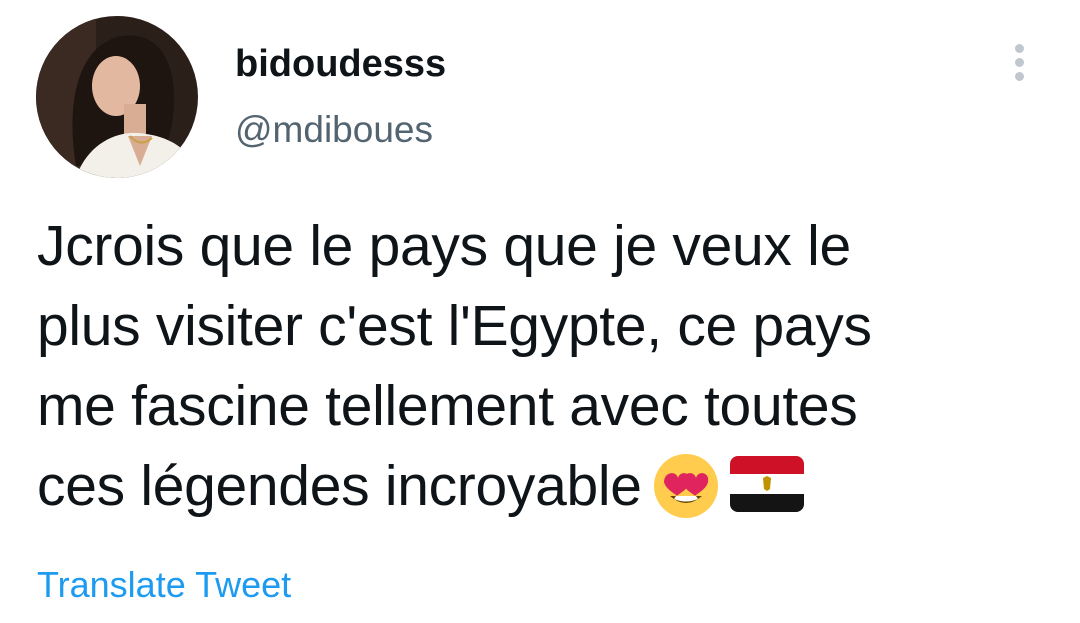 The height and width of the screenshot is (623, 1080). I want to click on more-options-vertical-icon, so click(1019, 48).